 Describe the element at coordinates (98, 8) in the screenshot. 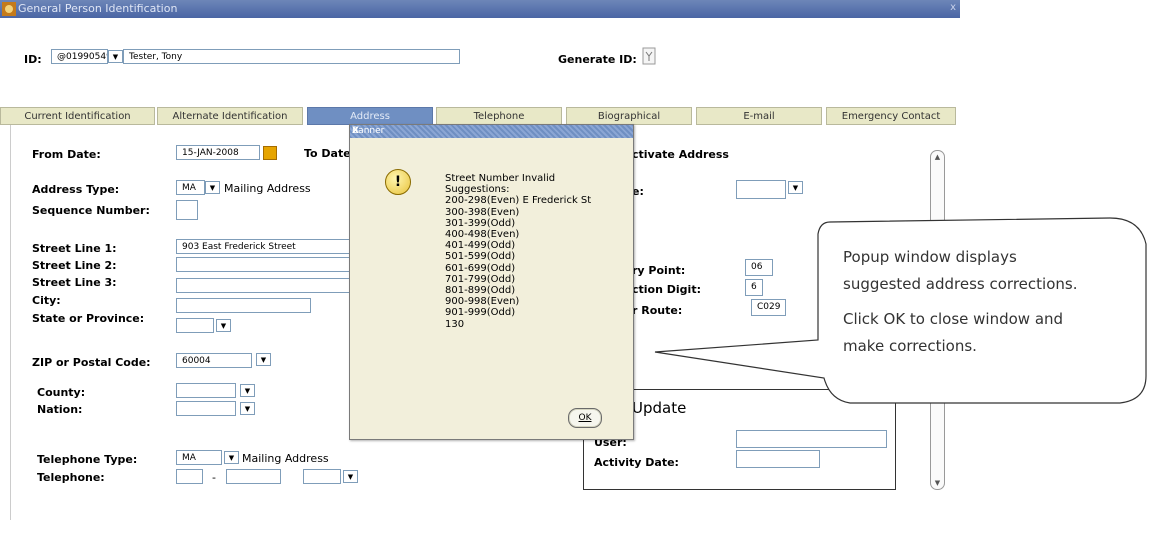

I see `window-title: General Person Identification` at that location.